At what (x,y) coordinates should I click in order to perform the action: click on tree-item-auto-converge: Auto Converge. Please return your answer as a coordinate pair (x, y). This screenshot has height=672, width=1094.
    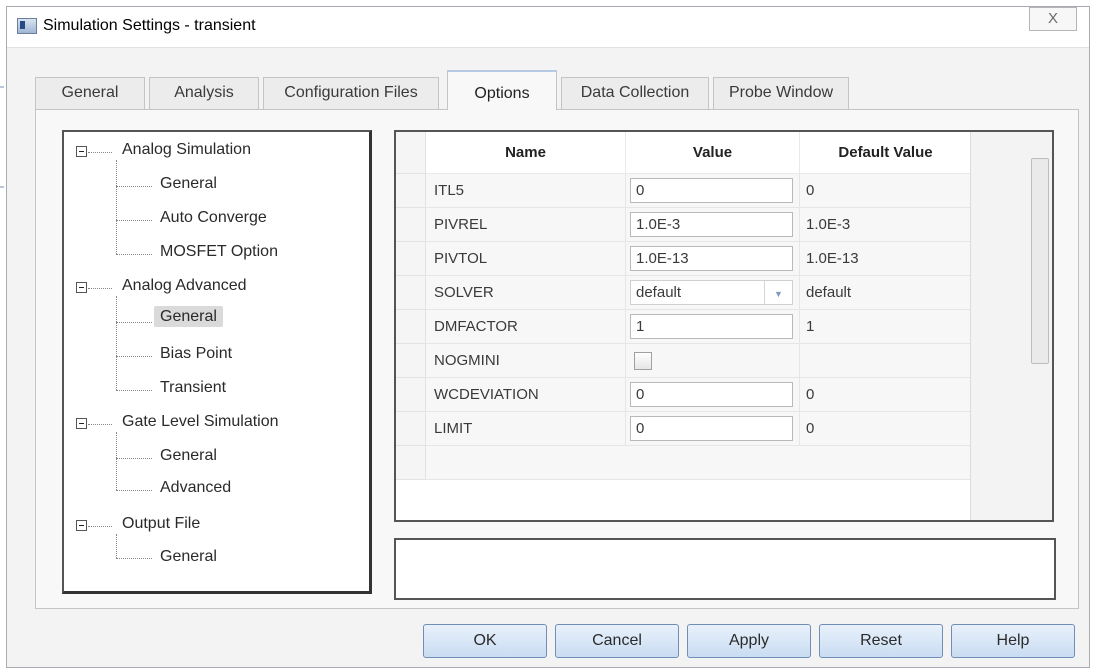
    Looking at the image, I should click on (213, 218).